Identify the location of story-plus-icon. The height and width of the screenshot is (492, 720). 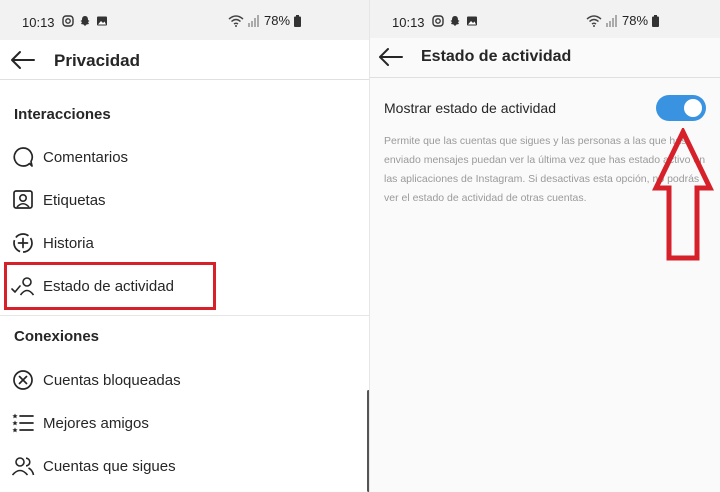
(23, 243).